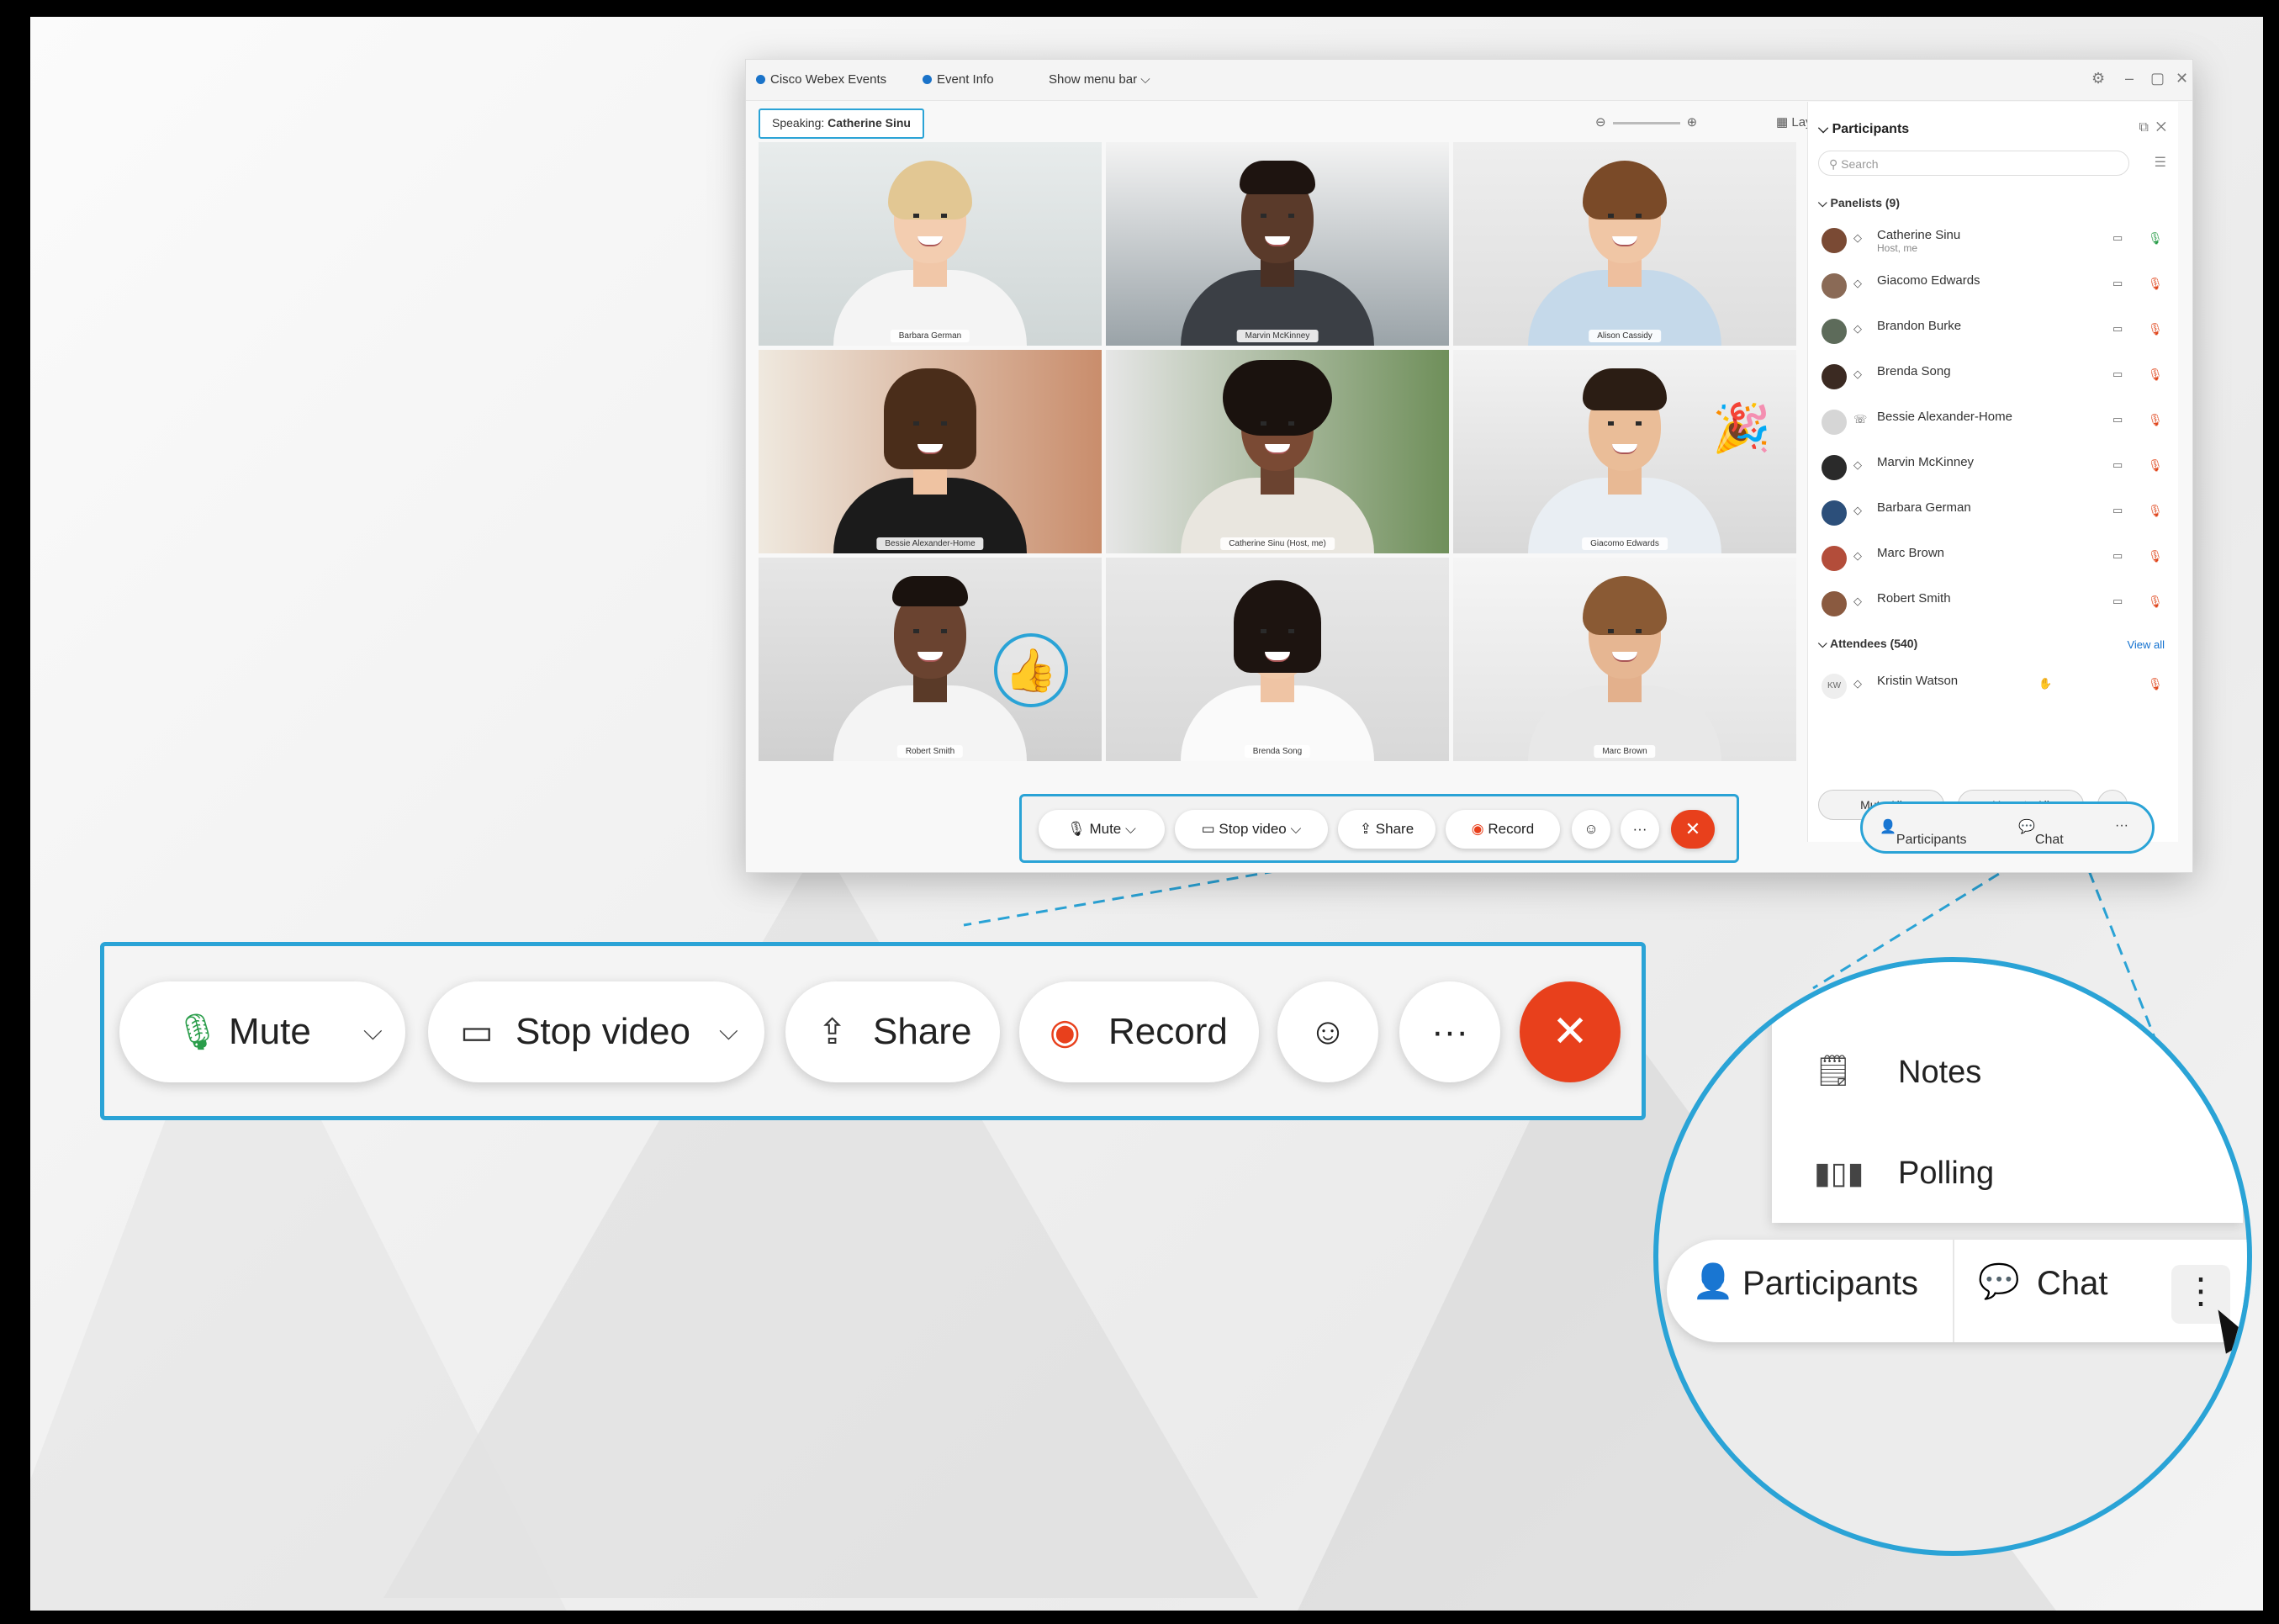 This screenshot has height=1624, width=2279. Describe the element at coordinates (930, 451) in the screenshot. I see `video-tile: Bessie Alexander-Home` at that location.